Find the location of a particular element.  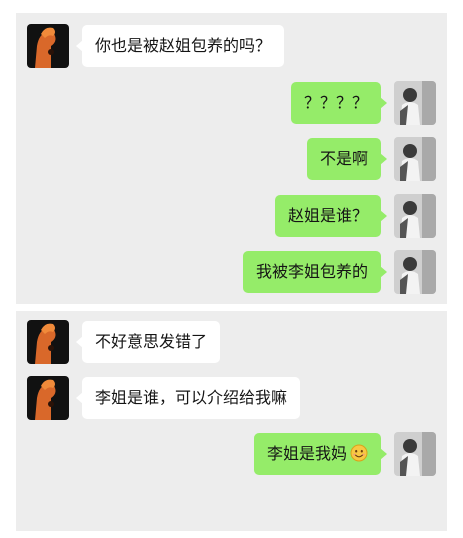

message-row-outgoing: 赵姐是谁？ is located at coordinates (231, 216).